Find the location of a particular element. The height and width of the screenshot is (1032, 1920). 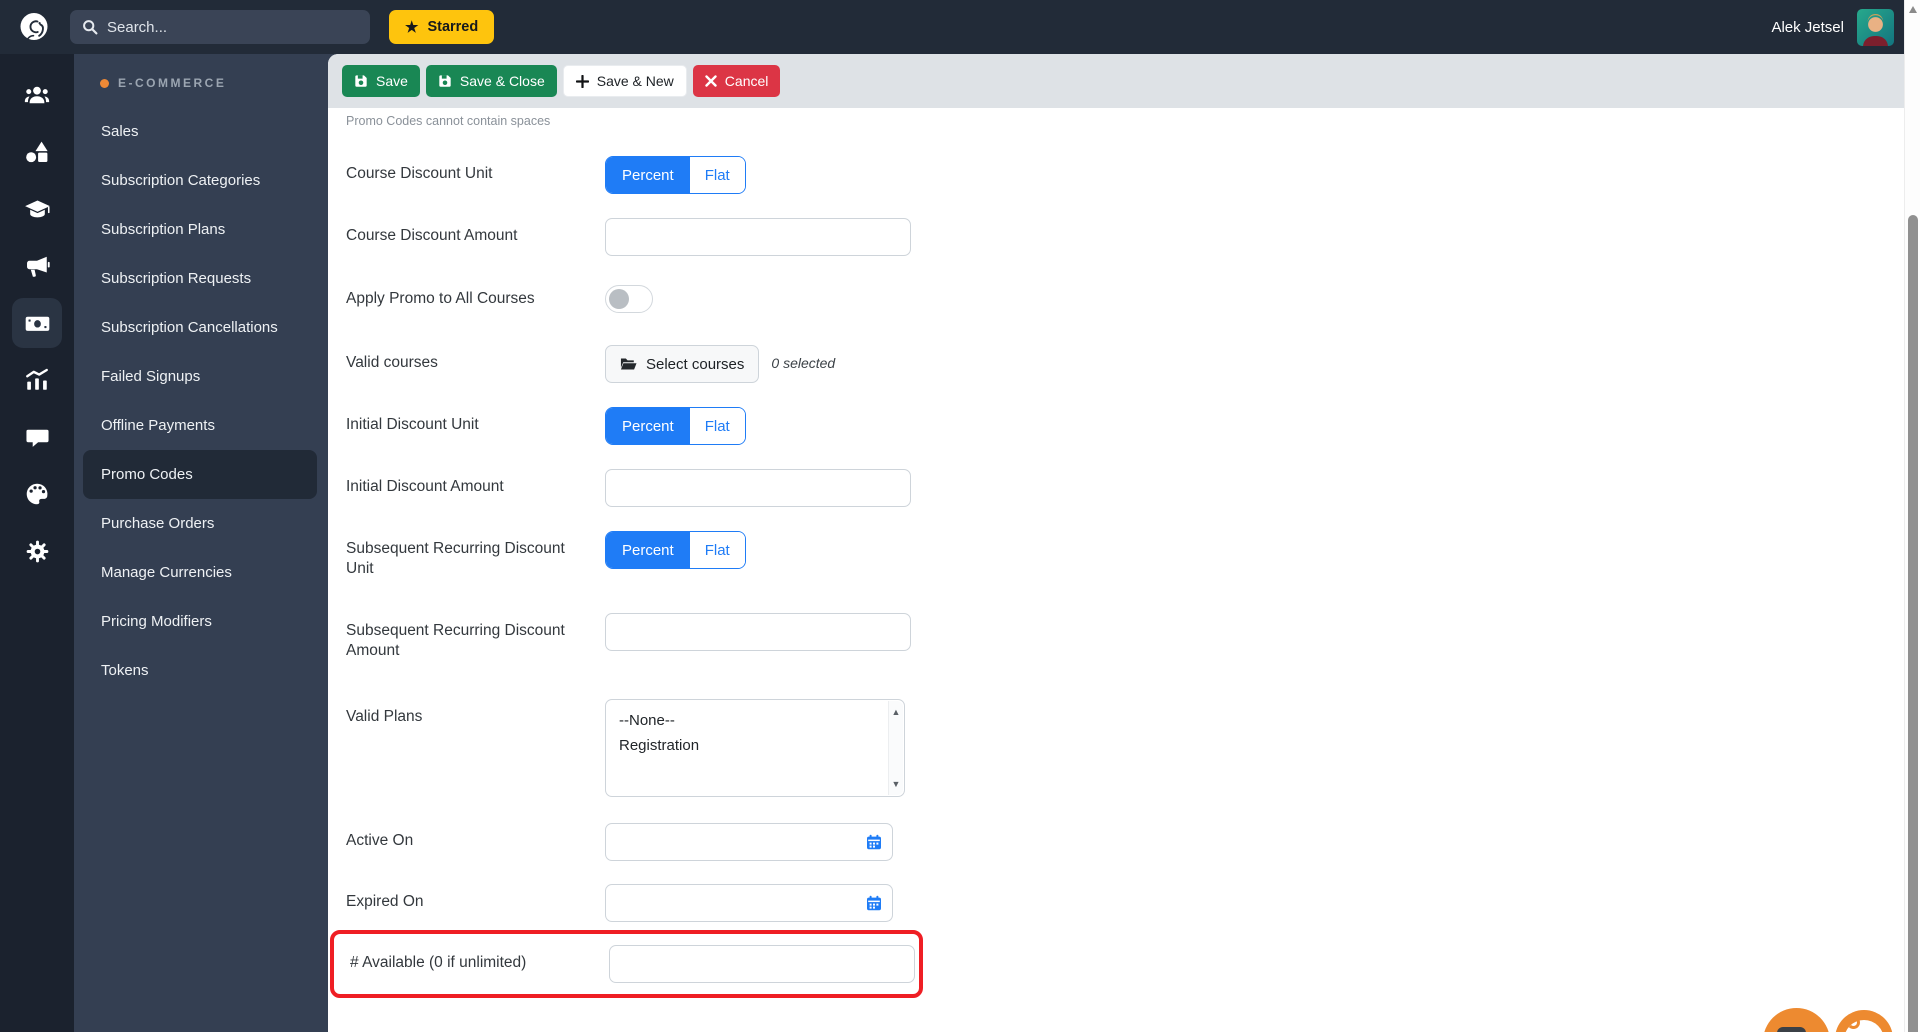

mascot-trunk-icon is located at coordinates (1853, 1022).